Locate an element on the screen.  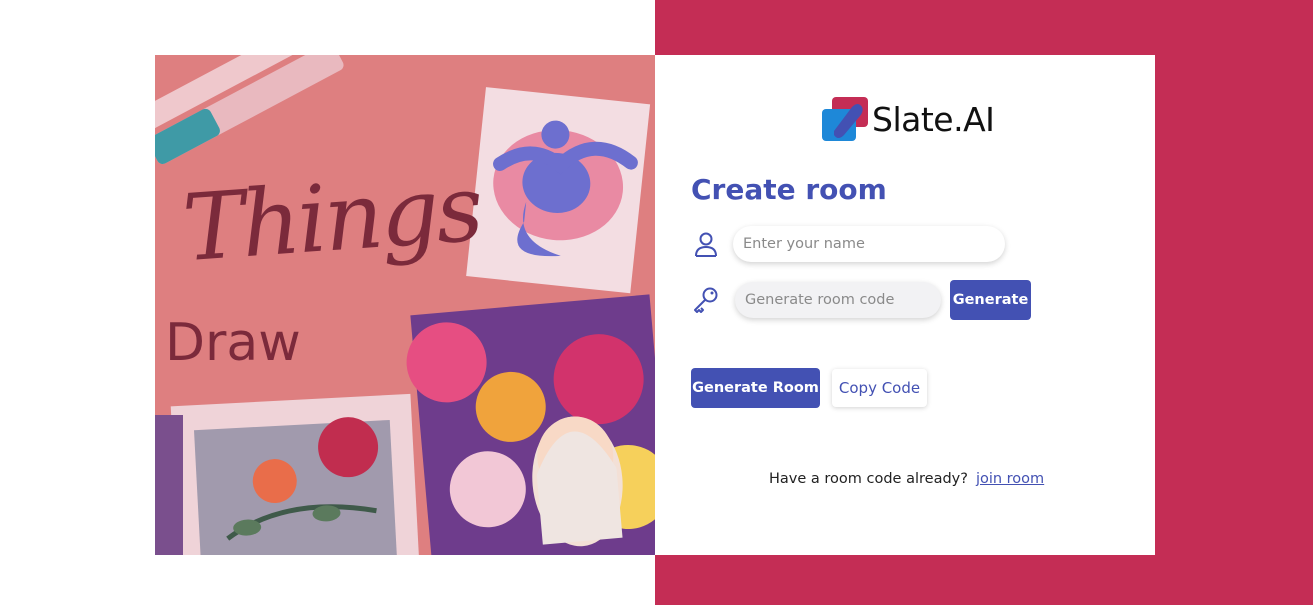
brand-logo: Slate.AI is located at coordinates (908, 119).